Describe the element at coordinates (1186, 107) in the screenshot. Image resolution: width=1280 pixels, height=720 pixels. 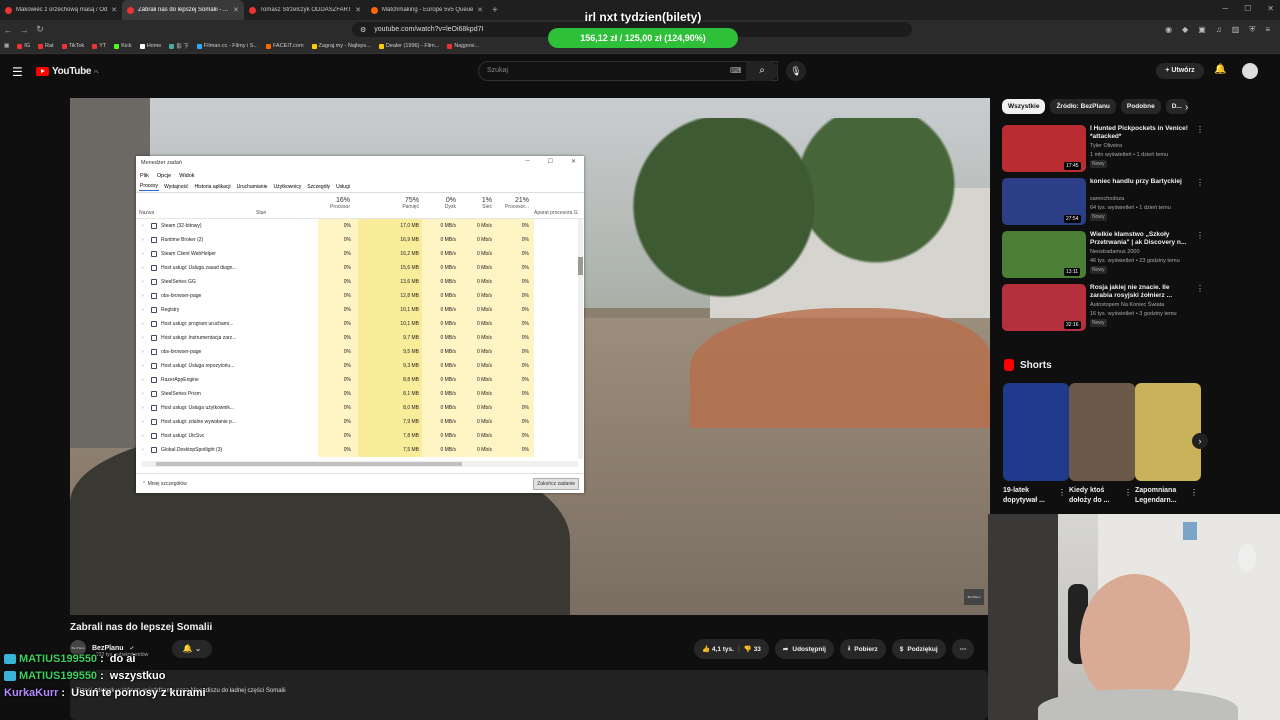
I see `chevron-right-icon: ›` at that location.